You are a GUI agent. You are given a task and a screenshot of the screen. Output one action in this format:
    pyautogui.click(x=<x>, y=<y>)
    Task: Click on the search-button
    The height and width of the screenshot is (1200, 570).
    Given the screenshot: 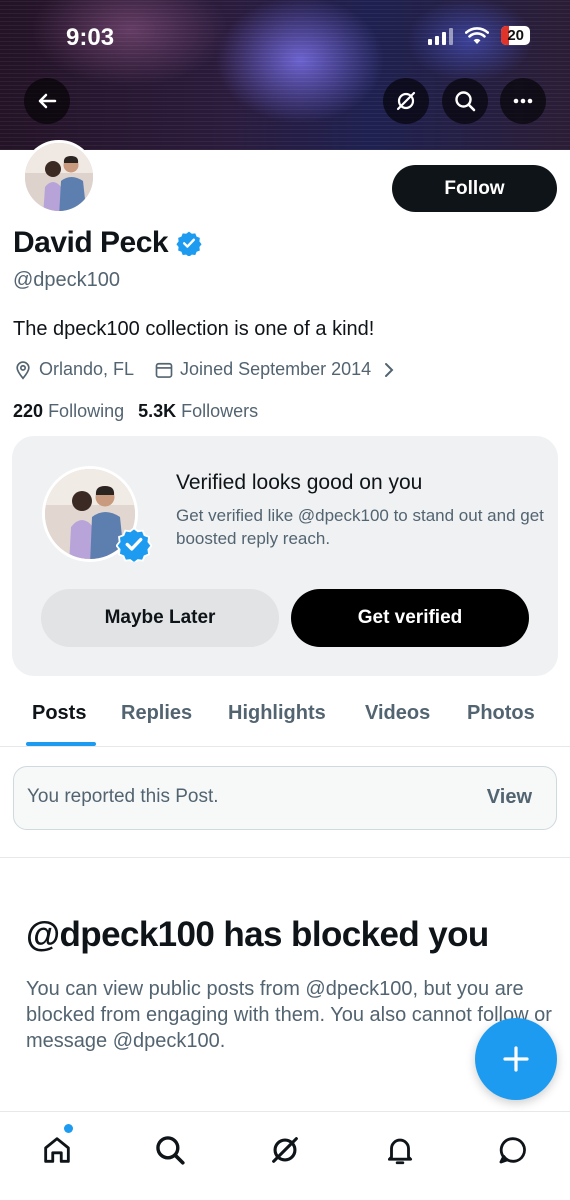 What is the action you would take?
    pyautogui.click(x=465, y=101)
    